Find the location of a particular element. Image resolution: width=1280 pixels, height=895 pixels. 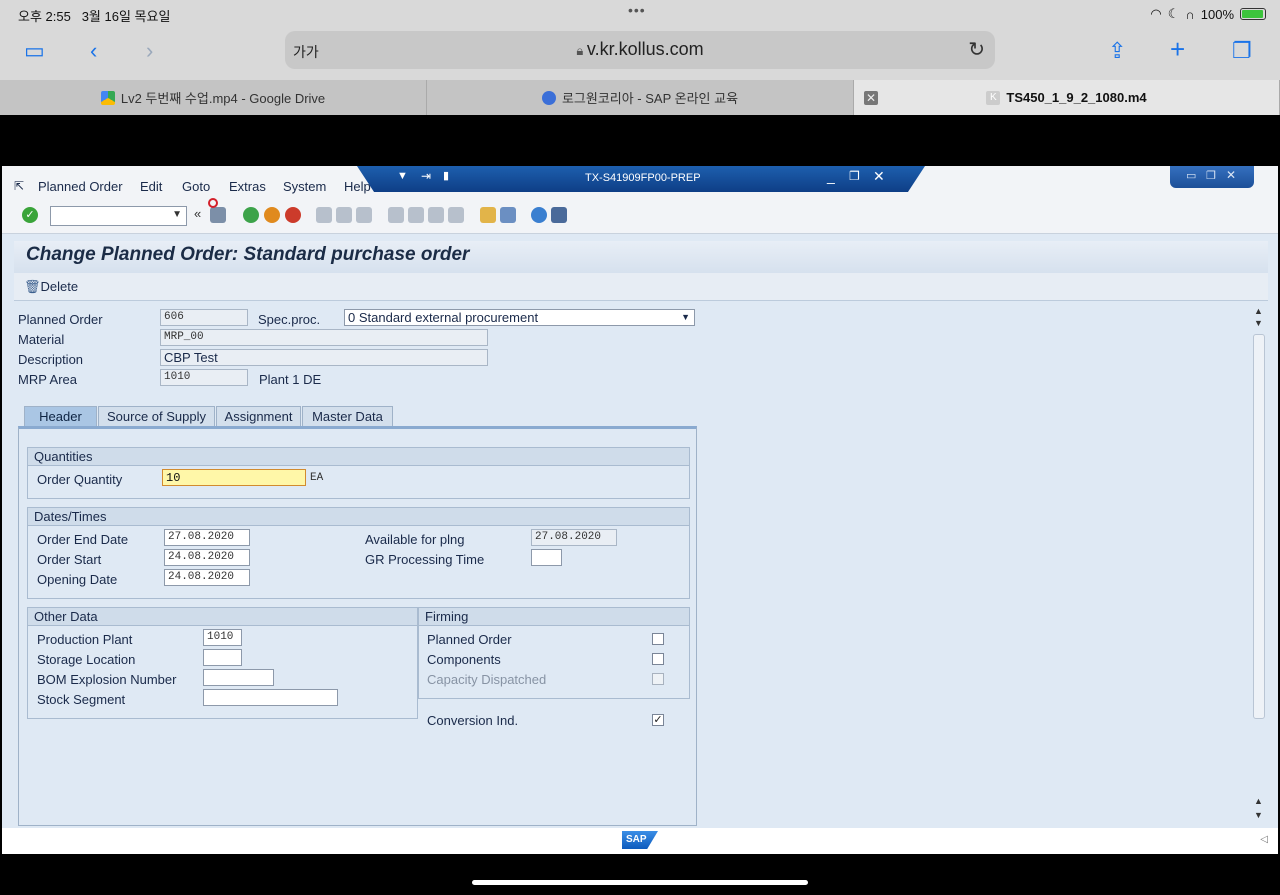

menu-goto: Goto is located at coordinates (196, 186).